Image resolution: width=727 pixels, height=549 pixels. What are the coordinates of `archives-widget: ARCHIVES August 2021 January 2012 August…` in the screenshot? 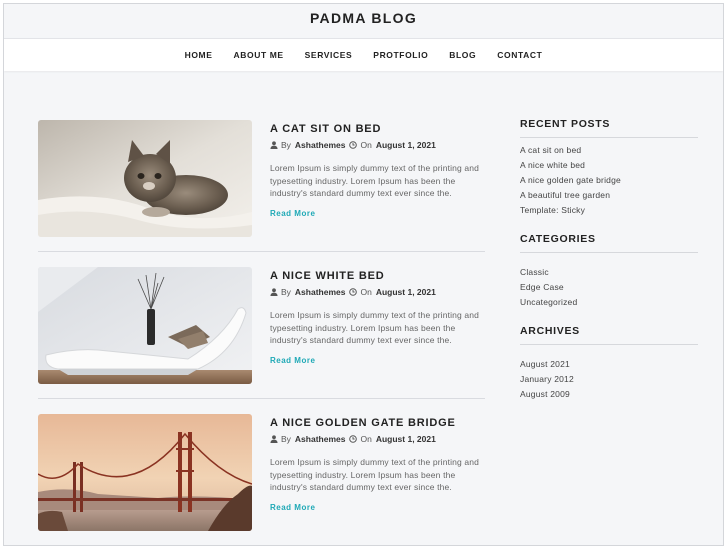 It's located at (609, 363).